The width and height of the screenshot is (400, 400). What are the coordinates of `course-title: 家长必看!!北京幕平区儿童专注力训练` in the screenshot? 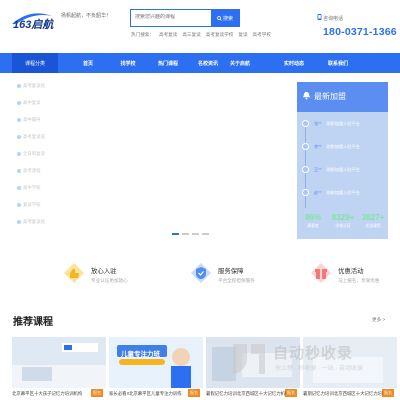 It's located at (145, 393).